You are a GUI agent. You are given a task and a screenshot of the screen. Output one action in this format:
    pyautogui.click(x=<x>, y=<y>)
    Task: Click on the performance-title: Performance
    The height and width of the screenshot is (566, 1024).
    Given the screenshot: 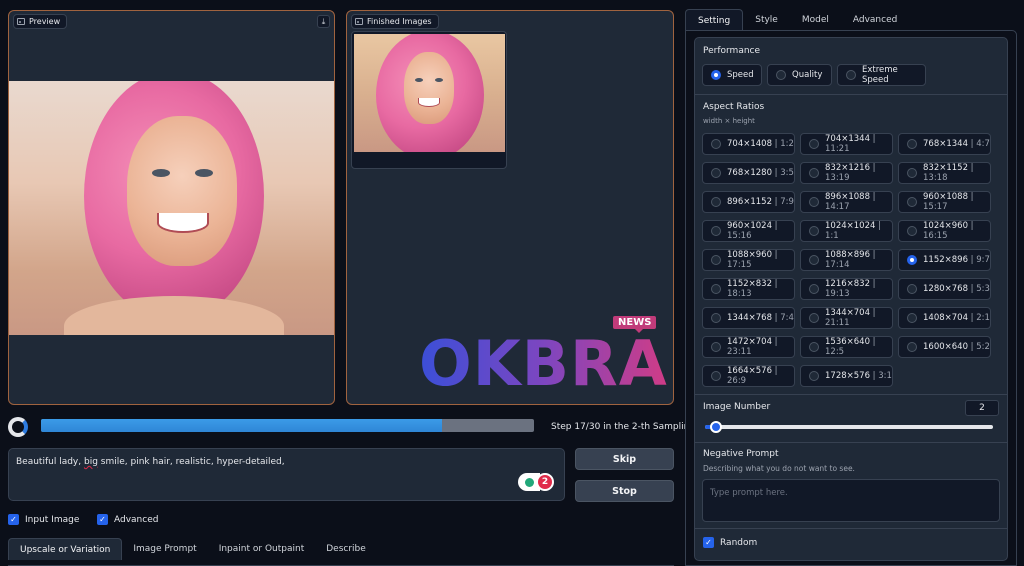 What is the action you would take?
    pyautogui.click(x=732, y=51)
    